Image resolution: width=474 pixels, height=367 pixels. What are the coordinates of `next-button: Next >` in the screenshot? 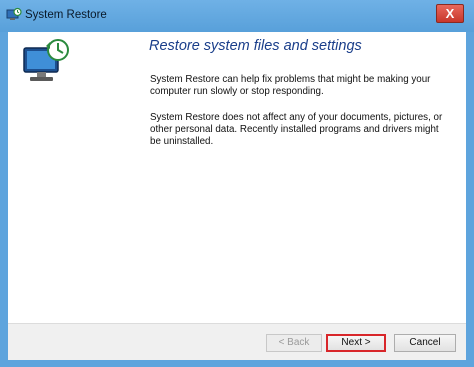 It's located at (356, 343).